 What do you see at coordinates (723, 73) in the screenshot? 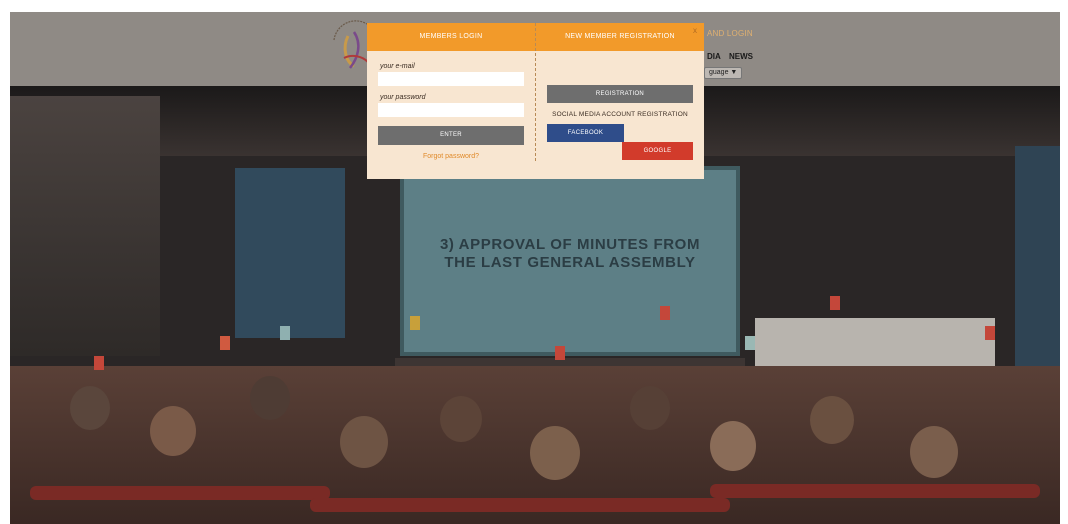
I see `language-select: guage ▼` at bounding box center [723, 73].